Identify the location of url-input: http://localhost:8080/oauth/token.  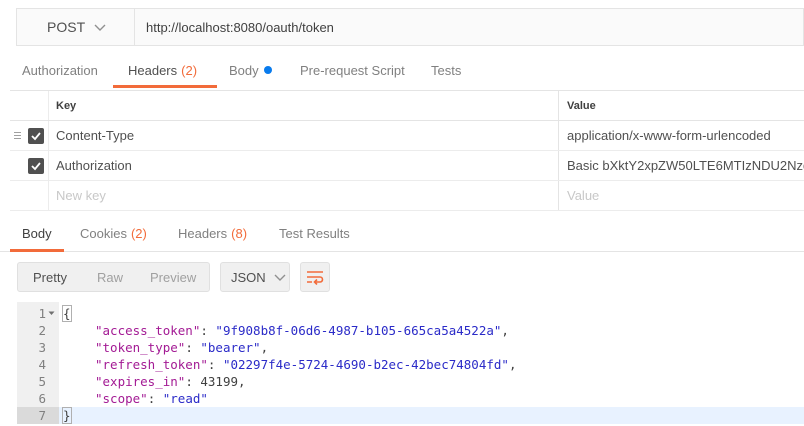
(234, 27).